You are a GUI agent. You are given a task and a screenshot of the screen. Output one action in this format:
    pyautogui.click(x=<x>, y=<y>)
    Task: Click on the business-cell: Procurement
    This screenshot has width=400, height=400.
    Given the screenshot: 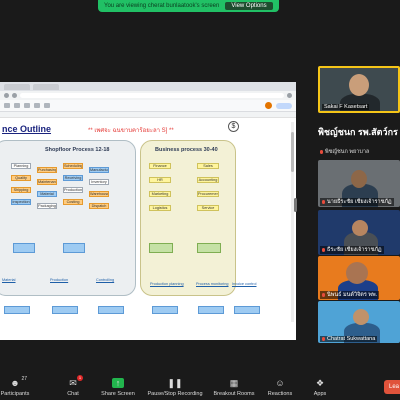 What is the action you would take?
    pyautogui.click(x=208, y=194)
    